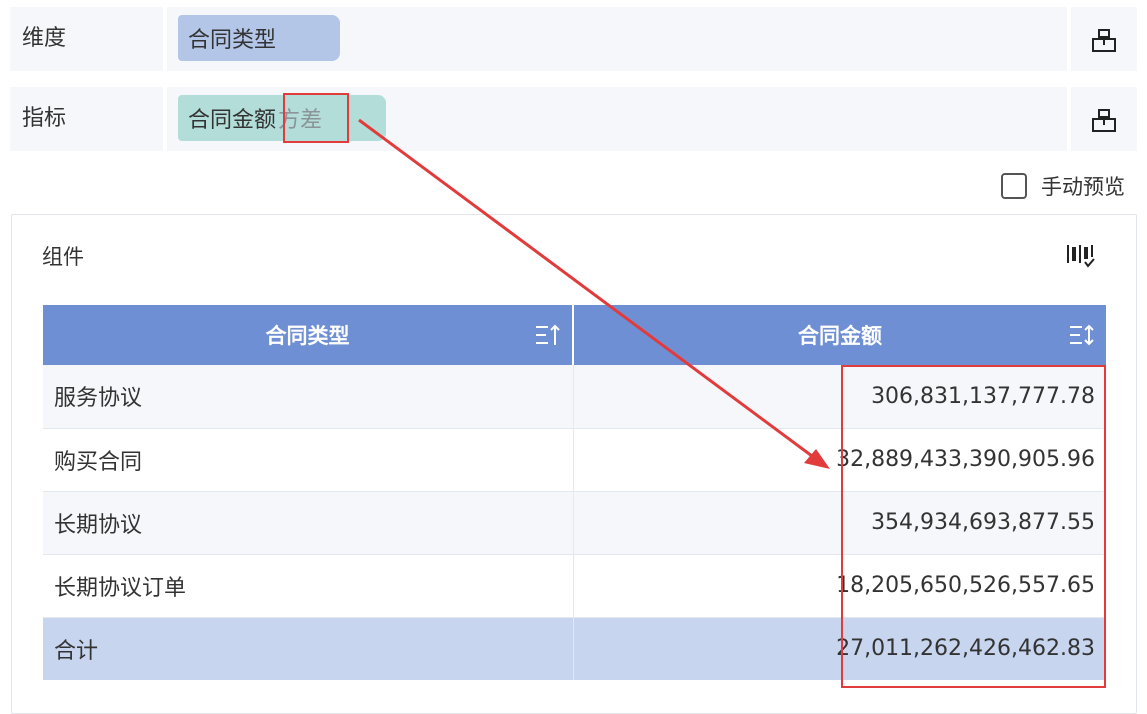  I want to click on metric-field-label: 合同金额, so click(232, 120).